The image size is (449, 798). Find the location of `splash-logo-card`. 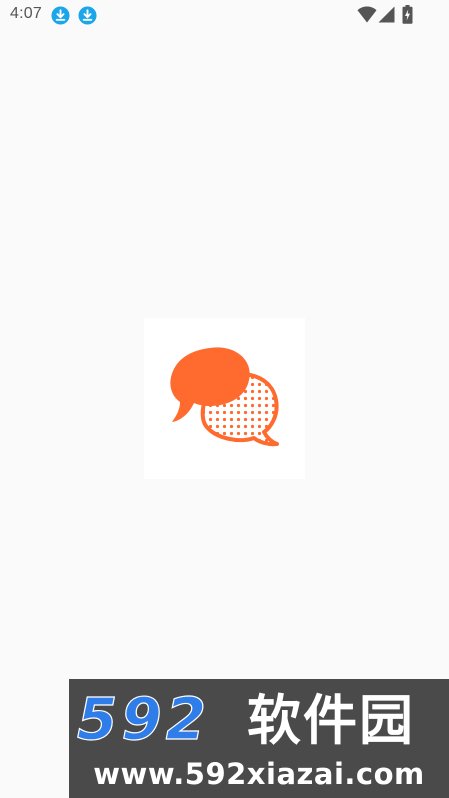

splash-logo-card is located at coordinates (224, 398).